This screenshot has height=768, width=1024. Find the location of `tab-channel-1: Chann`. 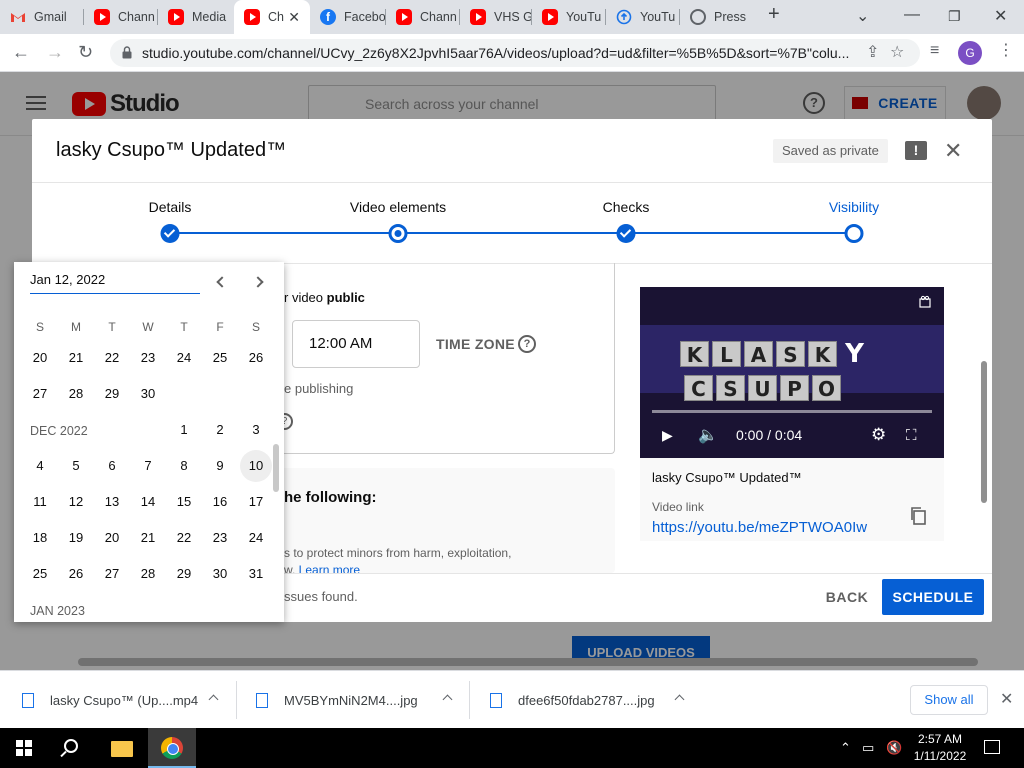

tab-channel-1: Chann is located at coordinates (121, 17).